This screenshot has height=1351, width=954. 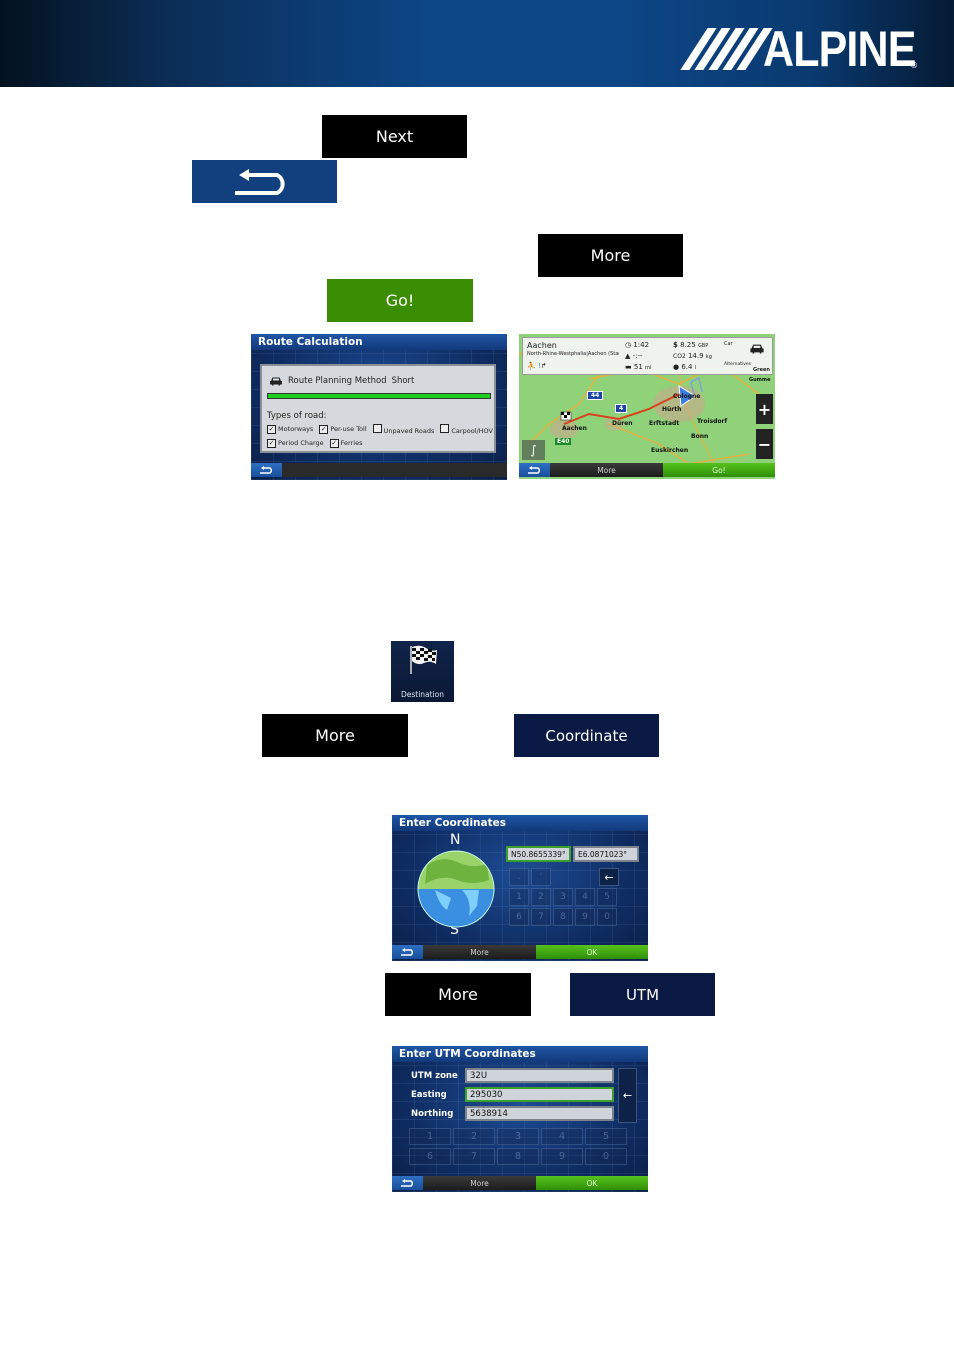 What do you see at coordinates (737, 364) in the screenshot?
I see `alternatives-label: Alternatives` at bounding box center [737, 364].